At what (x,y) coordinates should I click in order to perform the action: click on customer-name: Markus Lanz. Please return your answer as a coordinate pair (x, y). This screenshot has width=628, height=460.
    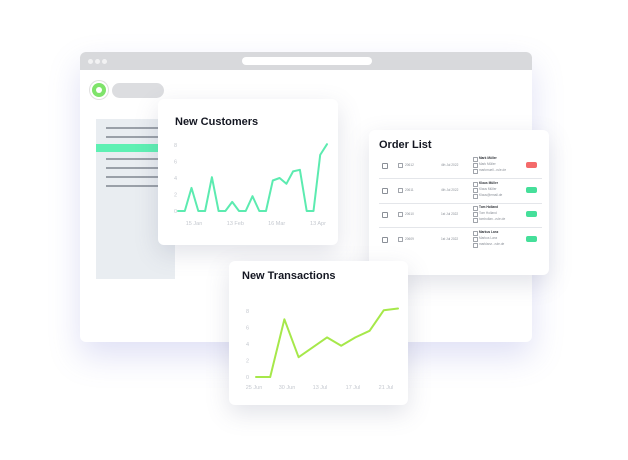
    Looking at the image, I should click on (489, 231).